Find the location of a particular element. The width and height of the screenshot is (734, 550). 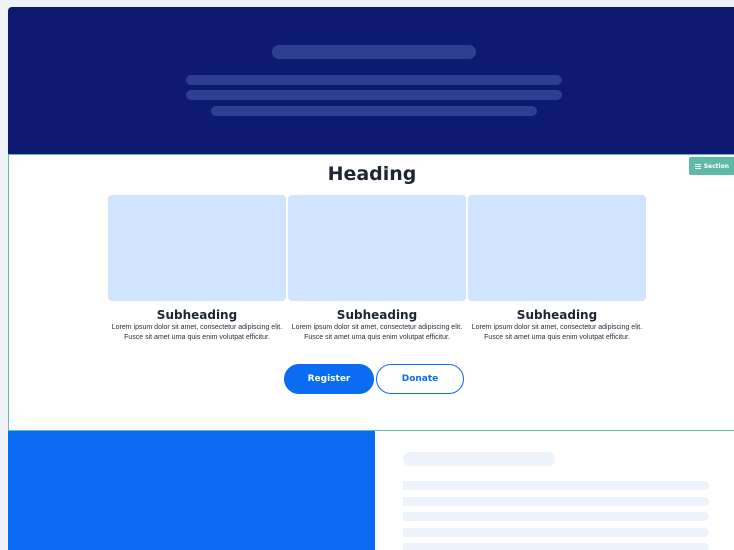

hero-title-placeholder is located at coordinates (374, 52).